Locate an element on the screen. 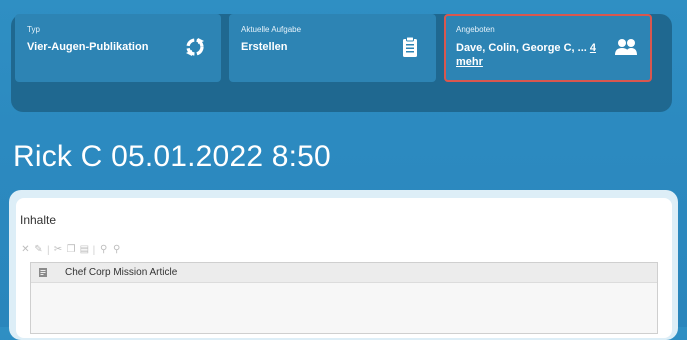 This screenshot has width=687, height=340. offered-to-value: Dave, Colin, George C, ... 4 mehr is located at coordinates (536, 55).